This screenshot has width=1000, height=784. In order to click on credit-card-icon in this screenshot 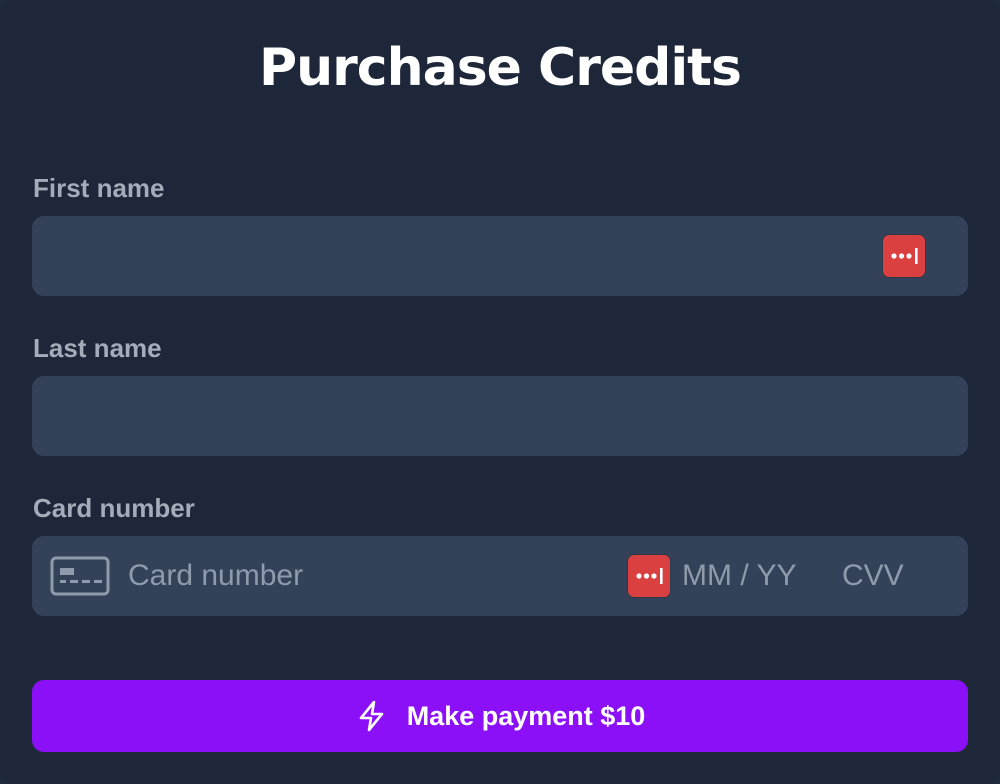, I will do `click(80, 576)`.